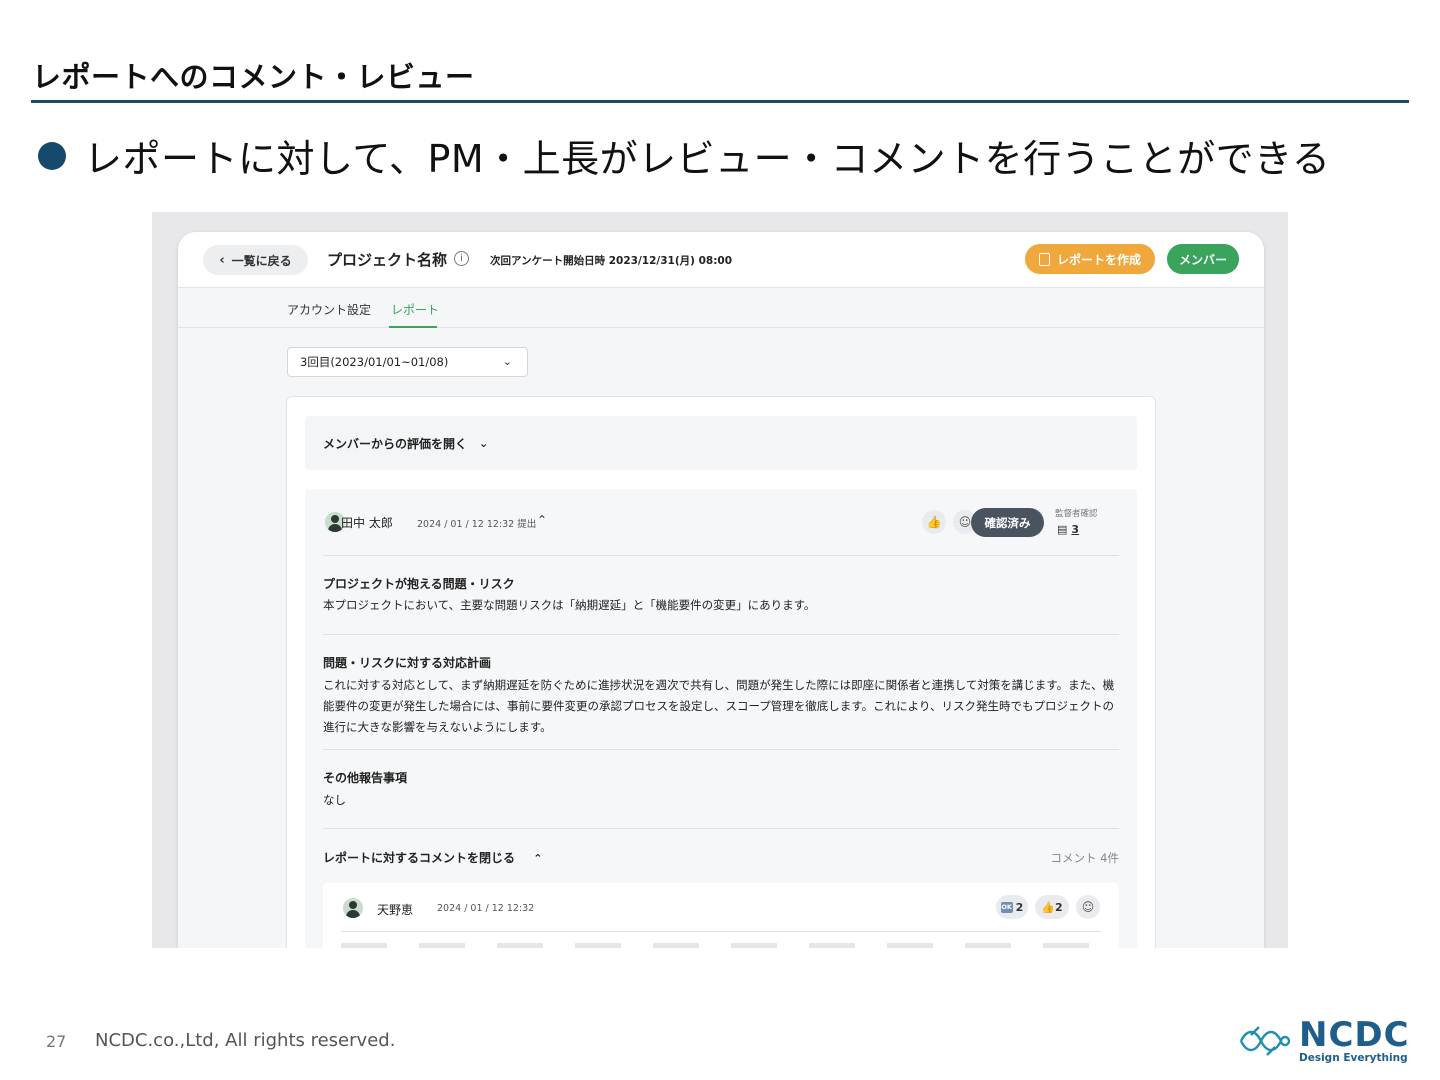 The image size is (1440, 1080). Describe the element at coordinates (1354, 1035) in the screenshot. I see `logo-name: NCDC` at that location.